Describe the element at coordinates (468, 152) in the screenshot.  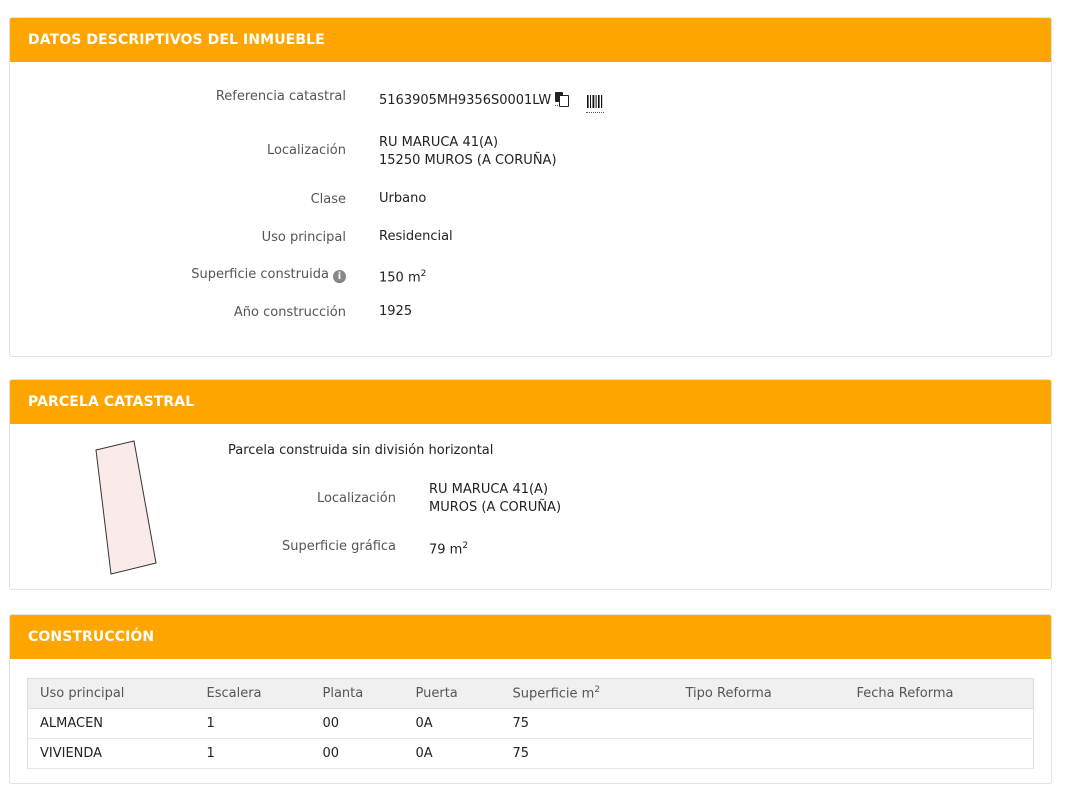
I see `localizacion-value: RU MARUCA 41(A) 15250 MUROS (A CORUÑA)` at that location.